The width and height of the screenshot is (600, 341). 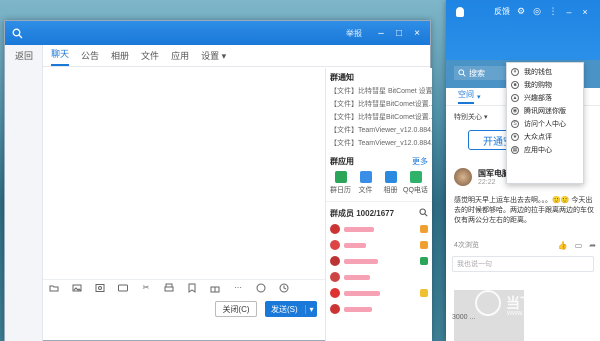 What do you see at coordinates (381, 33) in the screenshot?
I see `minimize-button: –` at bounding box center [381, 33].